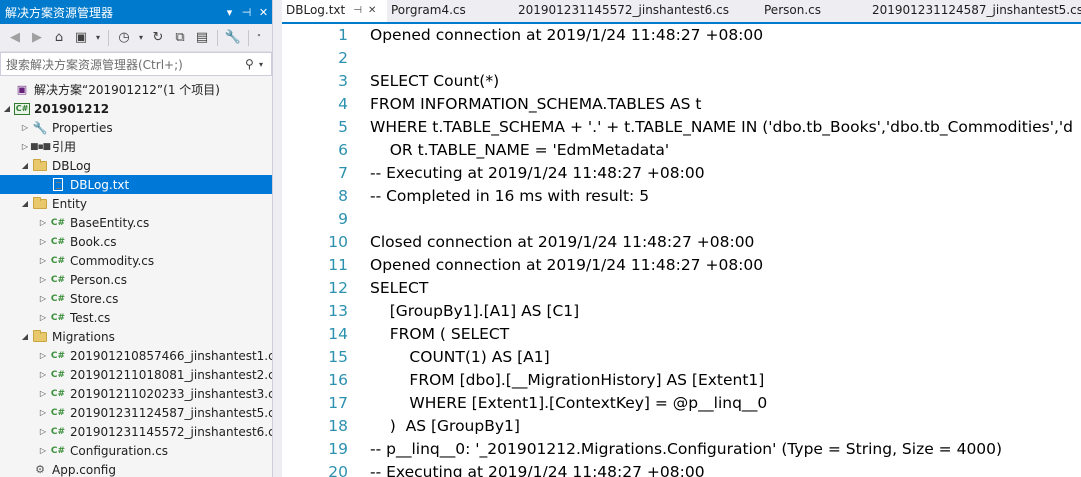 The height and width of the screenshot is (477, 1081). What do you see at coordinates (277, 238) in the screenshot?
I see `panel-splitter` at bounding box center [277, 238].